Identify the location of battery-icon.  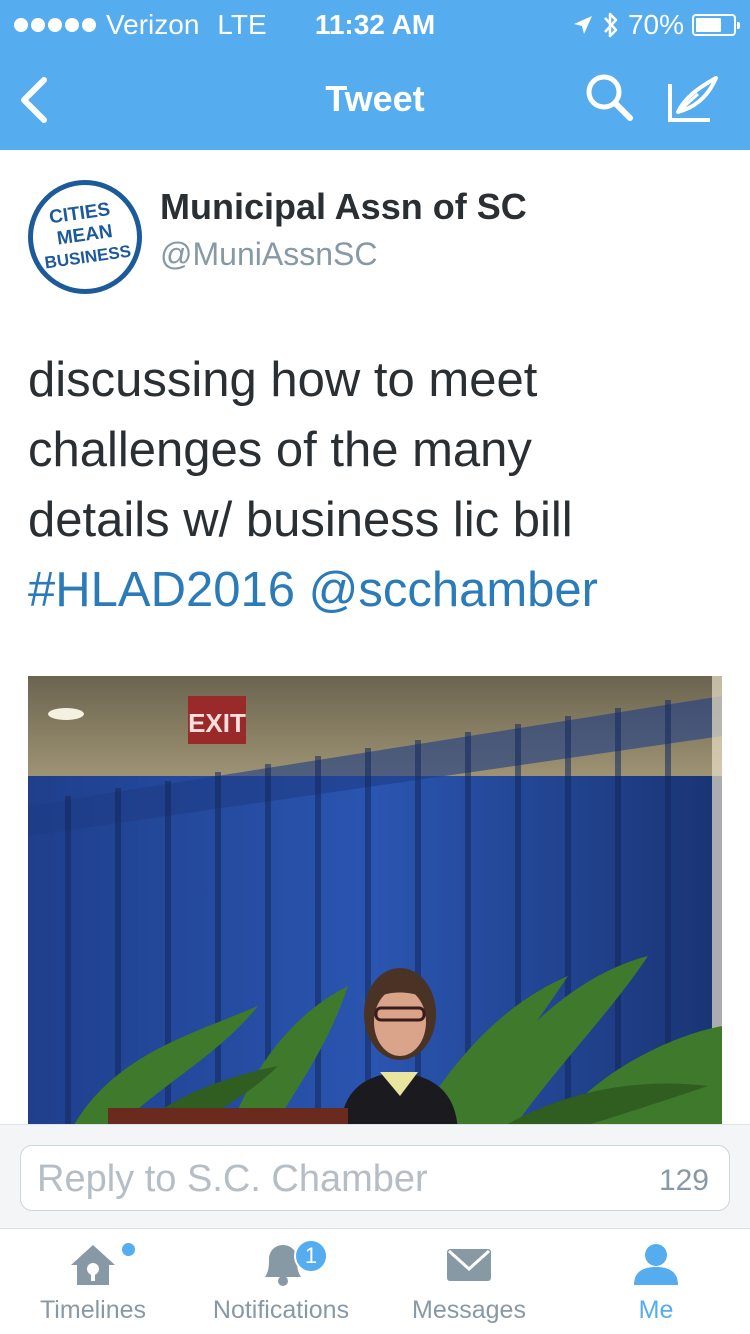
(716, 25).